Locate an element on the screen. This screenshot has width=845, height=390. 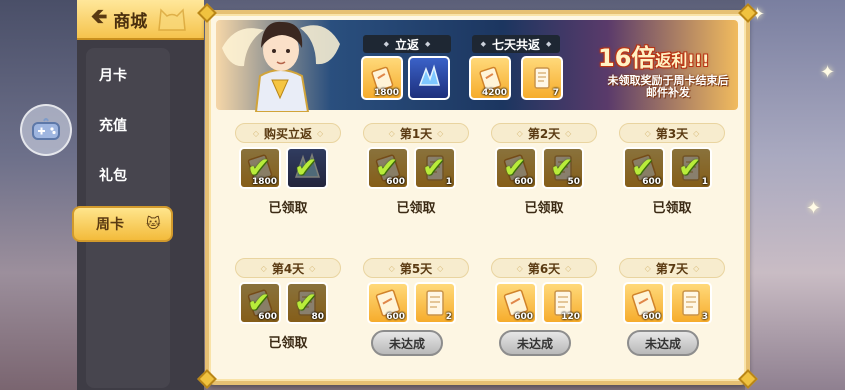
day-reward-cell: 第2天 ✔600✔50 已领取 is located at coordinates (544, 178).